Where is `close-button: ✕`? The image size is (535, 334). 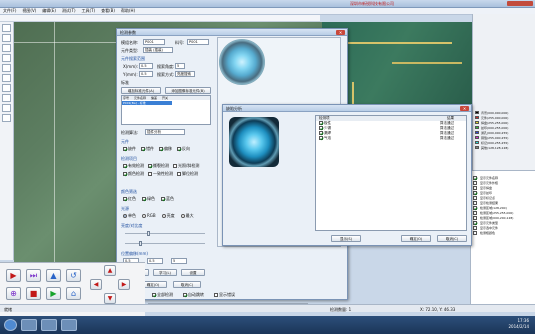 close-button: ✕ is located at coordinates (464, 108).